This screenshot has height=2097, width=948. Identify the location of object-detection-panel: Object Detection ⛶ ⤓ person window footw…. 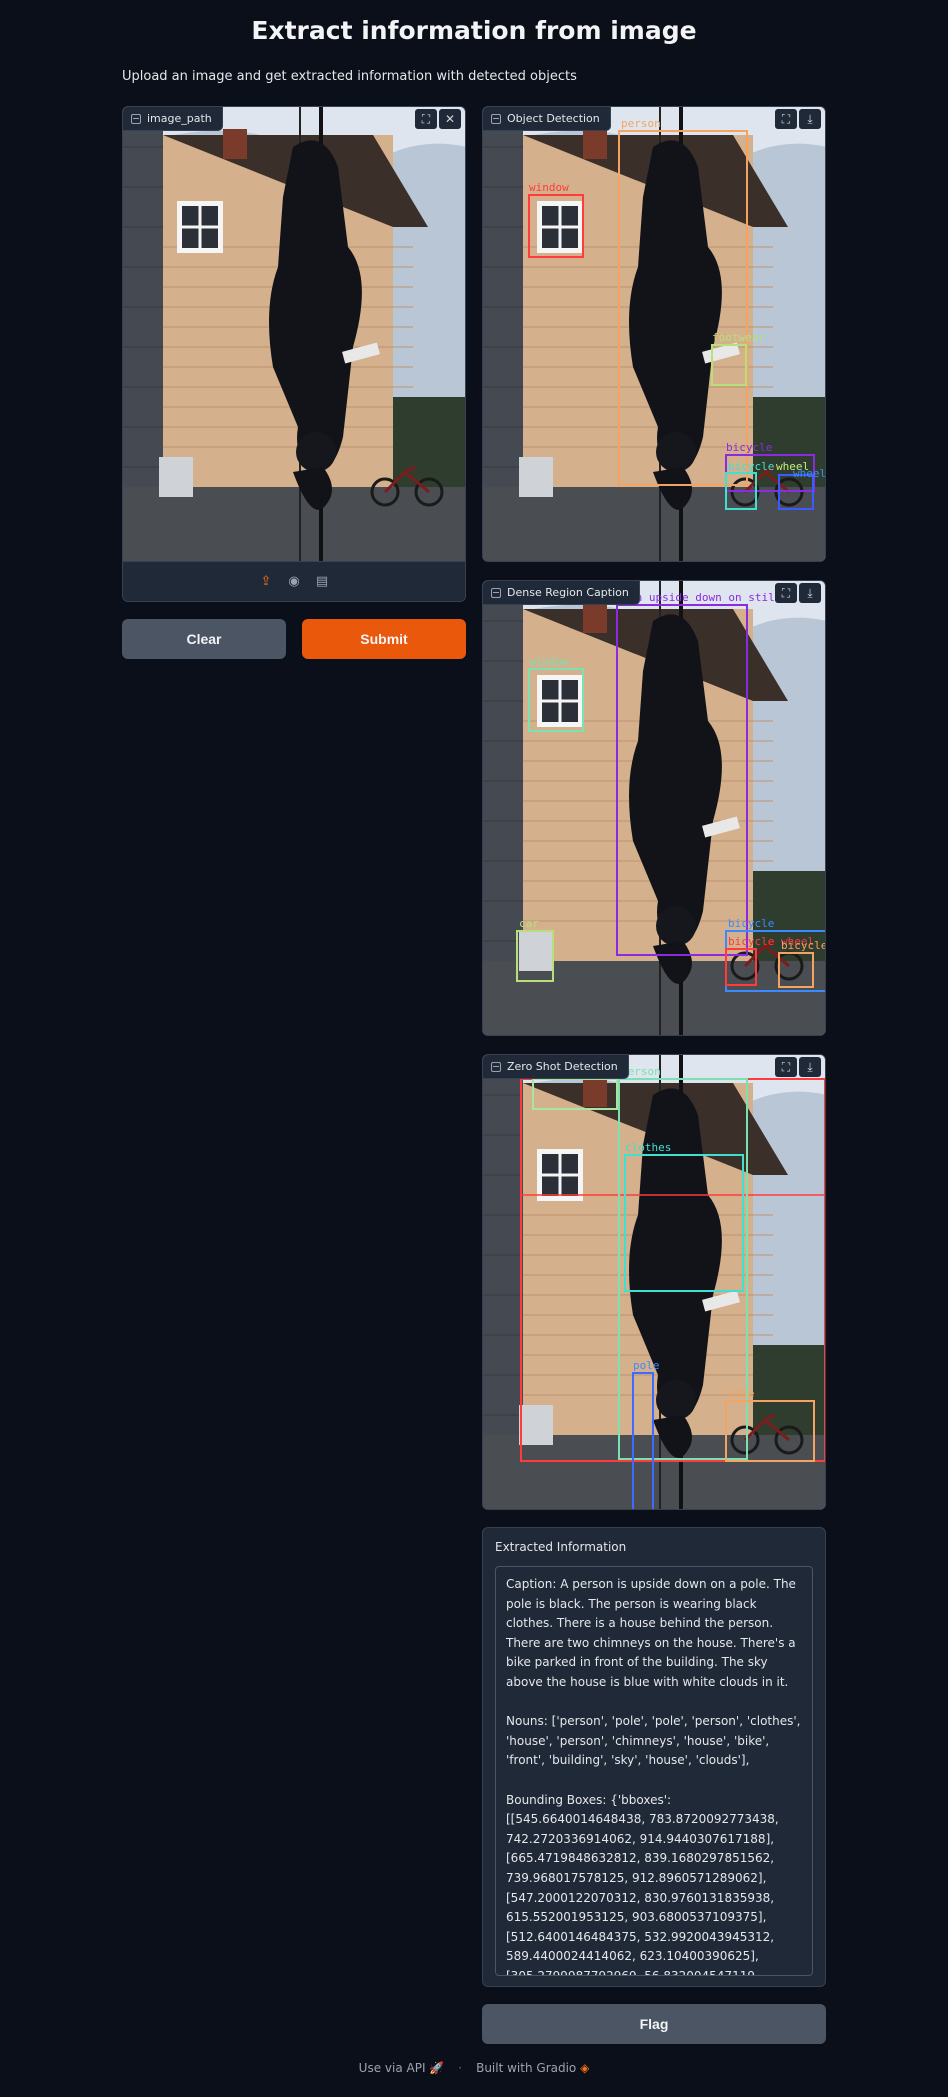
(654, 334).